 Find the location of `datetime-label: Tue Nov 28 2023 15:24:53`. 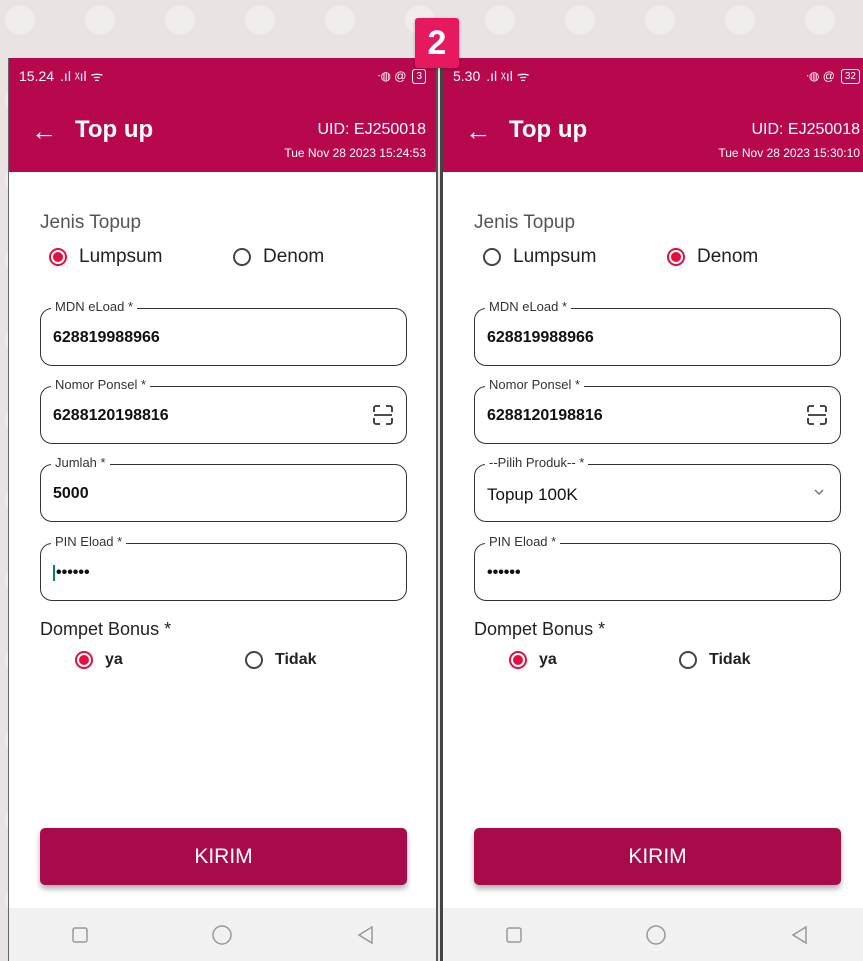

datetime-label: Tue Nov 28 2023 15:24:53 is located at coordinates (355, 153).